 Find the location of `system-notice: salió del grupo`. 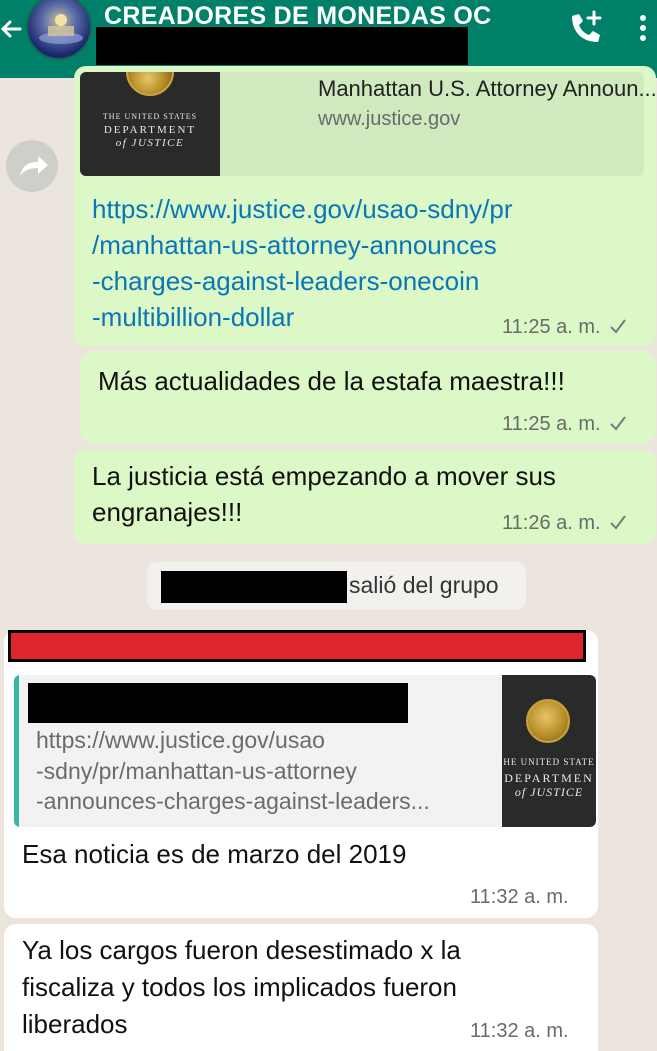

system-notice: salió del grupo is located at coordinates (336, 586).